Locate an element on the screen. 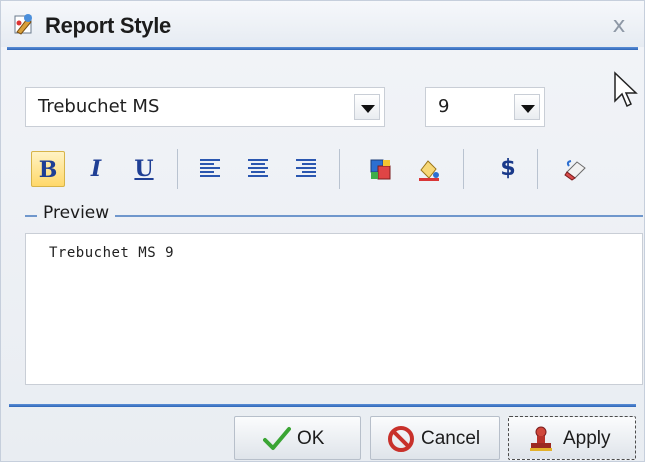 The height and width of the screenshot is (462, 645). font-size-value: 9 is located at coordinates (444, 106).